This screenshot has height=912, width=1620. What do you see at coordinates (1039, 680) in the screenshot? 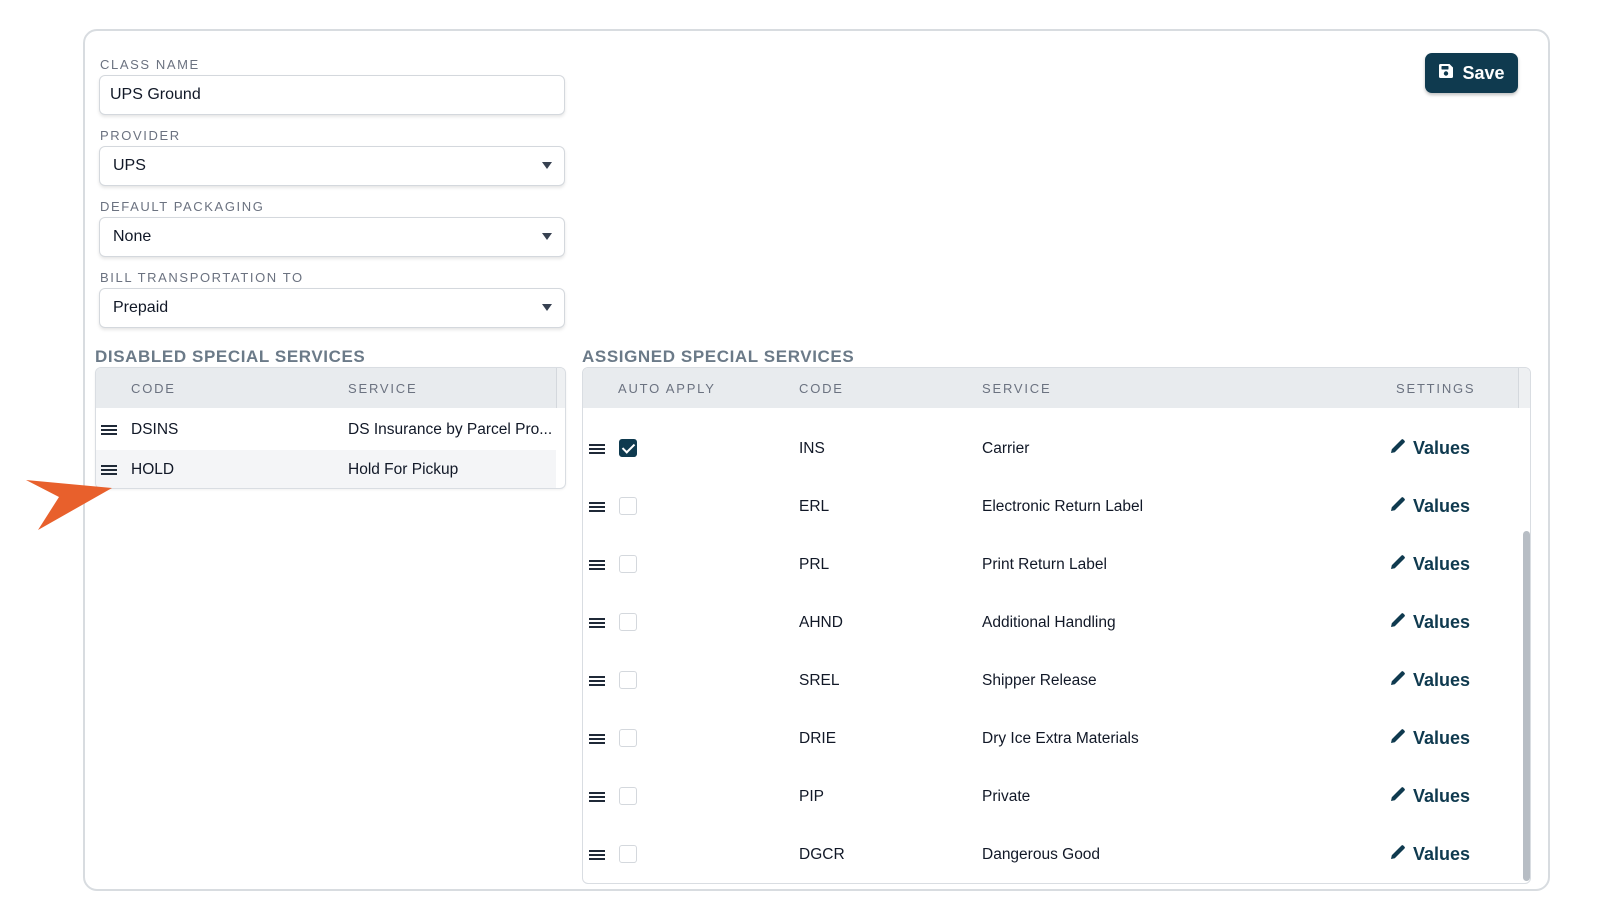
I see `row-service: Shipper Release` at bounding box center [1039, 680].